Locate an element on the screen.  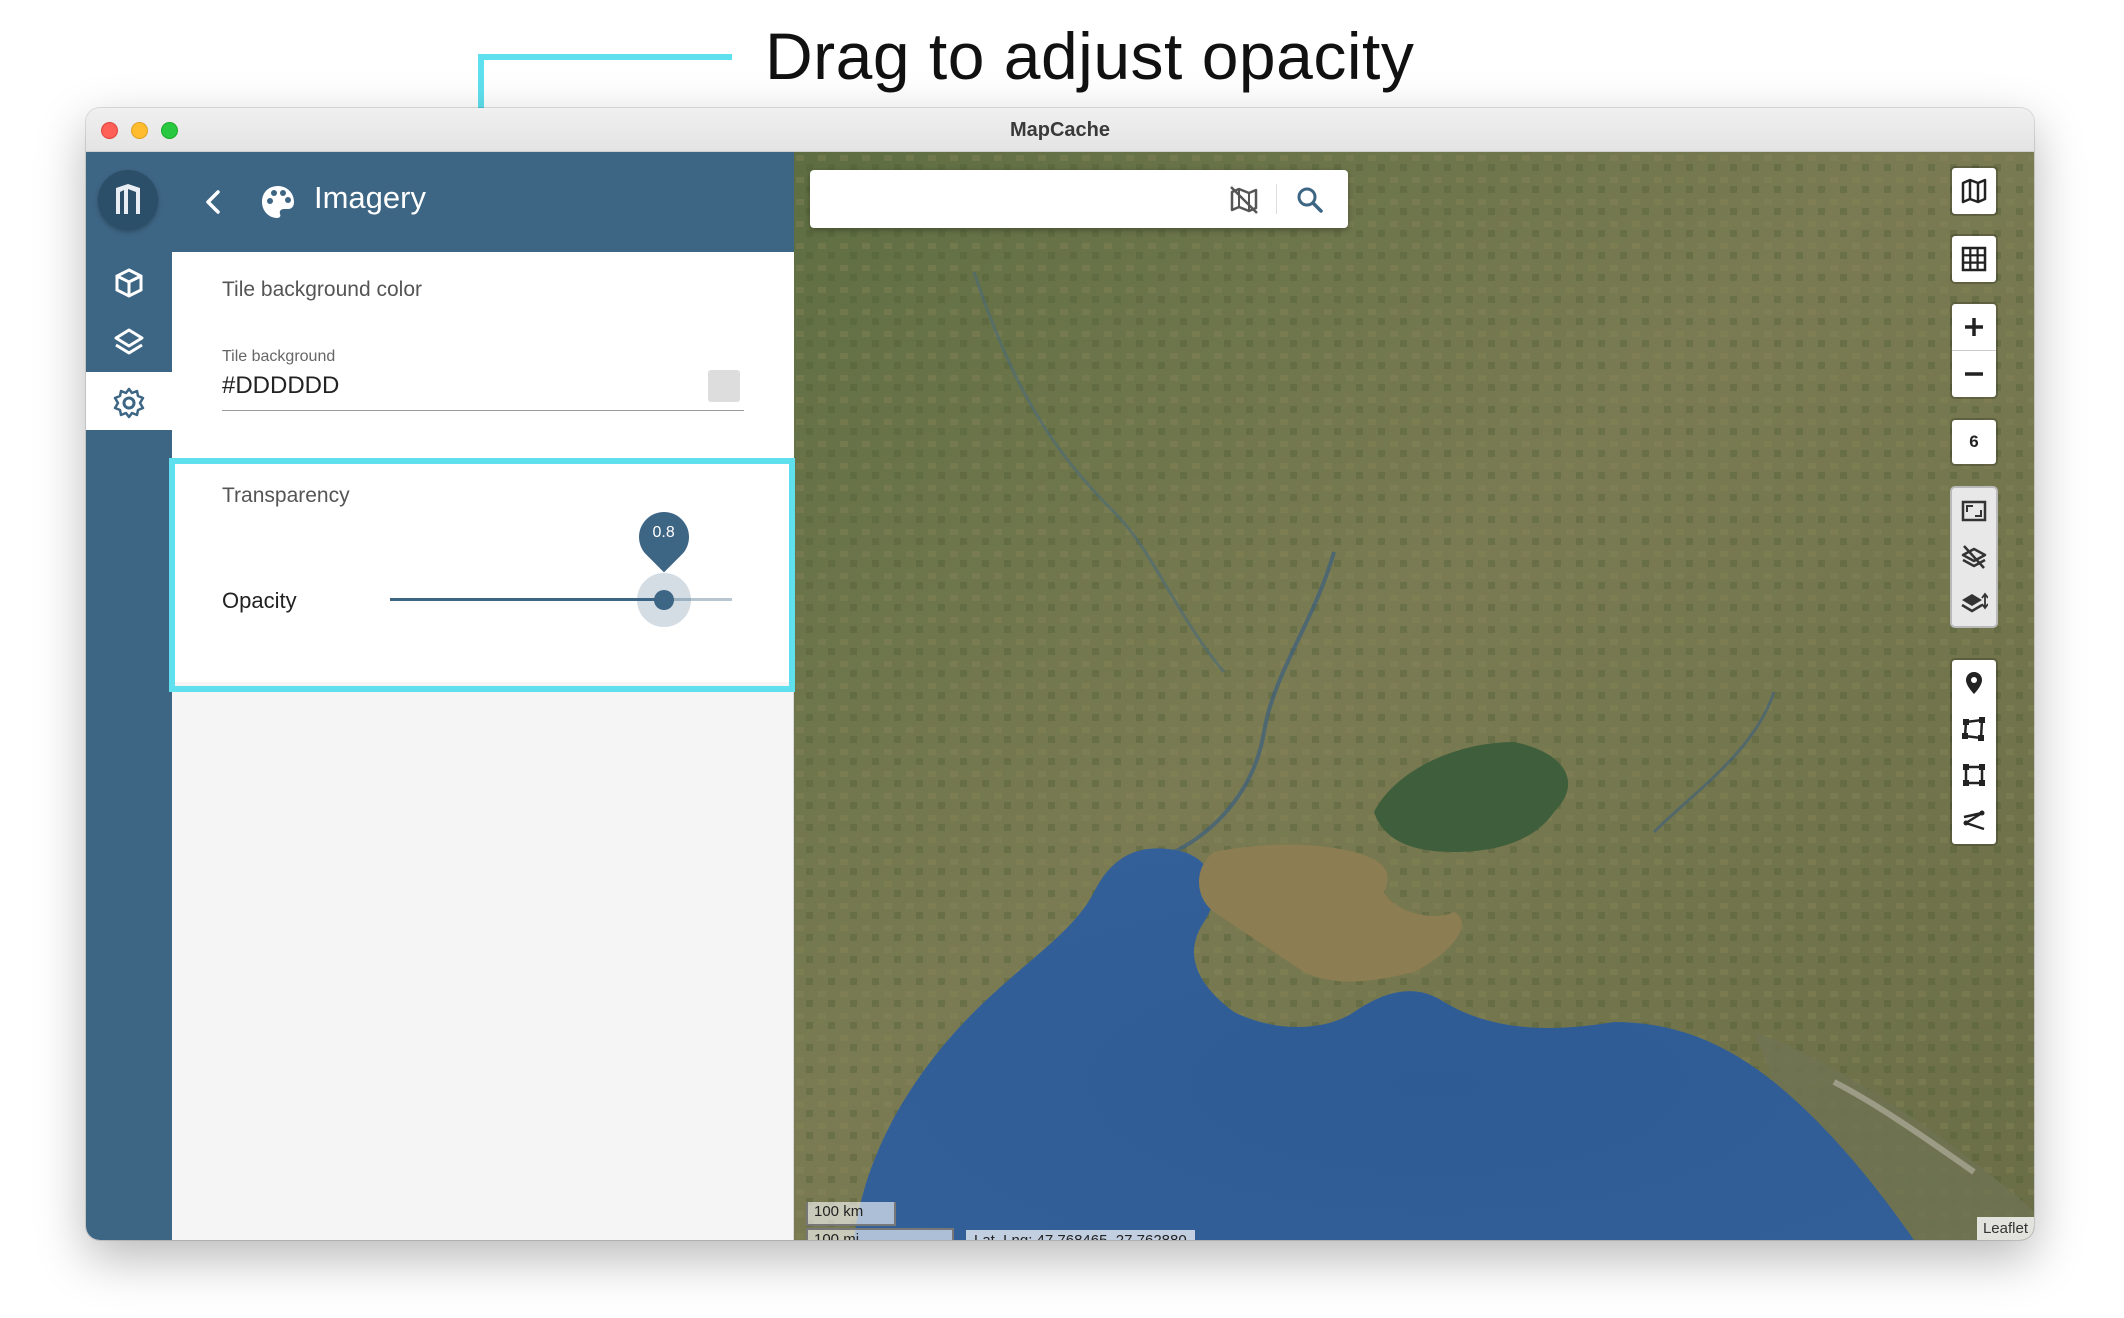
layer-order-button is located at coordinates (1974, 603).